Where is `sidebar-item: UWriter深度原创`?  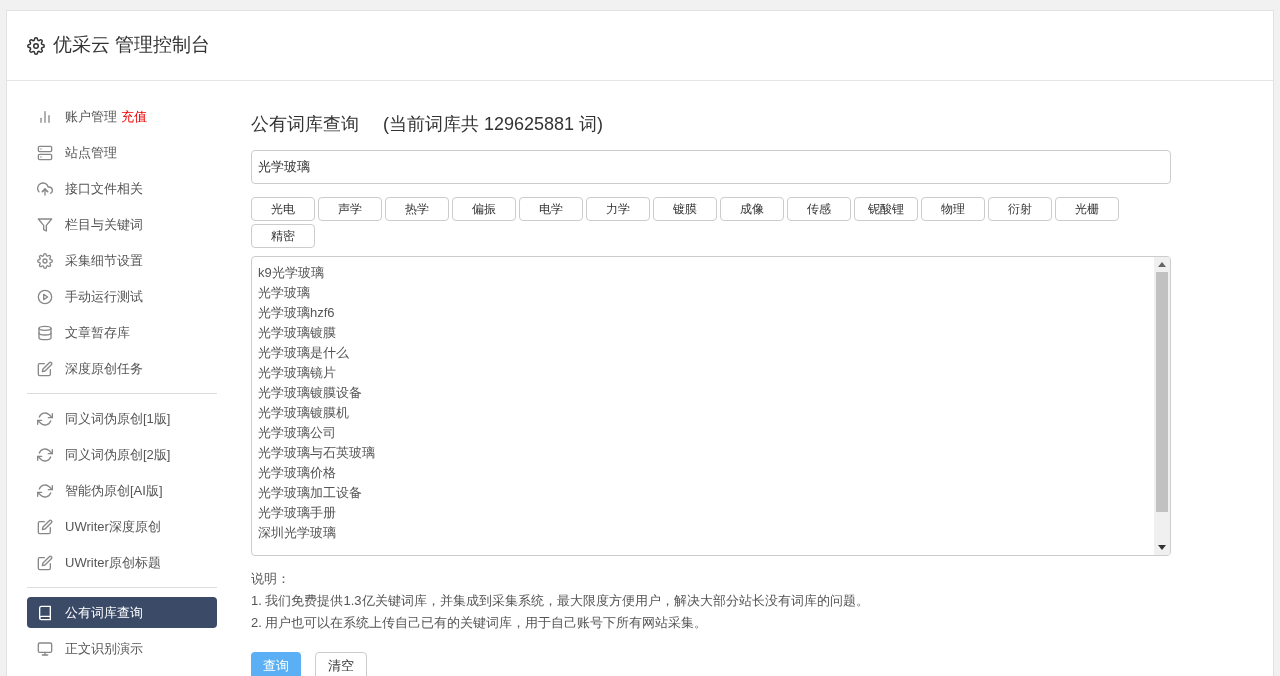
sidebar-item: UWriter深度原创 is located at coordinates (122, 526).